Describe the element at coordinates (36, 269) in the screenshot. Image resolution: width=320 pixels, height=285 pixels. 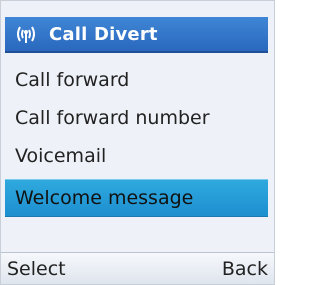
I see `select-softkey: Select` at that location.